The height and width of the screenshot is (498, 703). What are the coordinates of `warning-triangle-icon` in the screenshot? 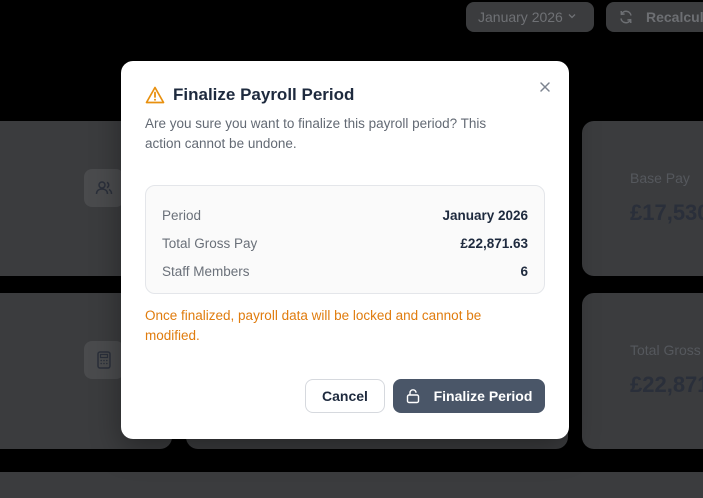 It's located at (155, 95).